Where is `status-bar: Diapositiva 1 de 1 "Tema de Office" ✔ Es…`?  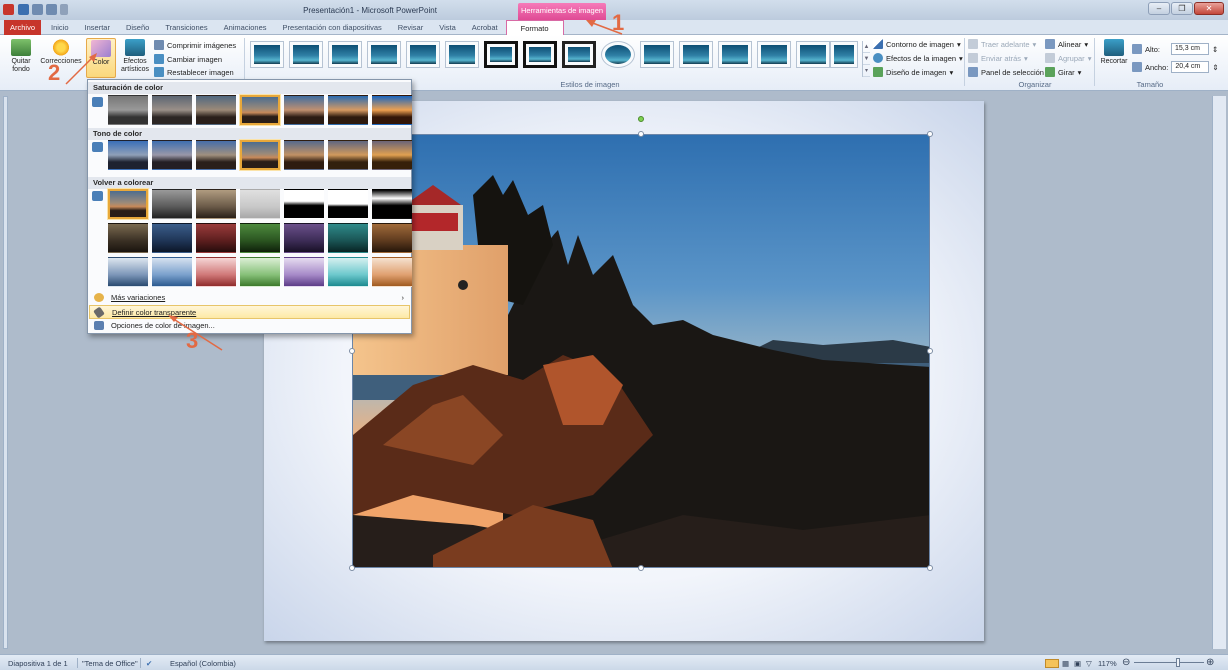
status-bar: Diapositiva 1 de 1 "Tema de Office" ✔ Es… is located at coordinates (614, 662).